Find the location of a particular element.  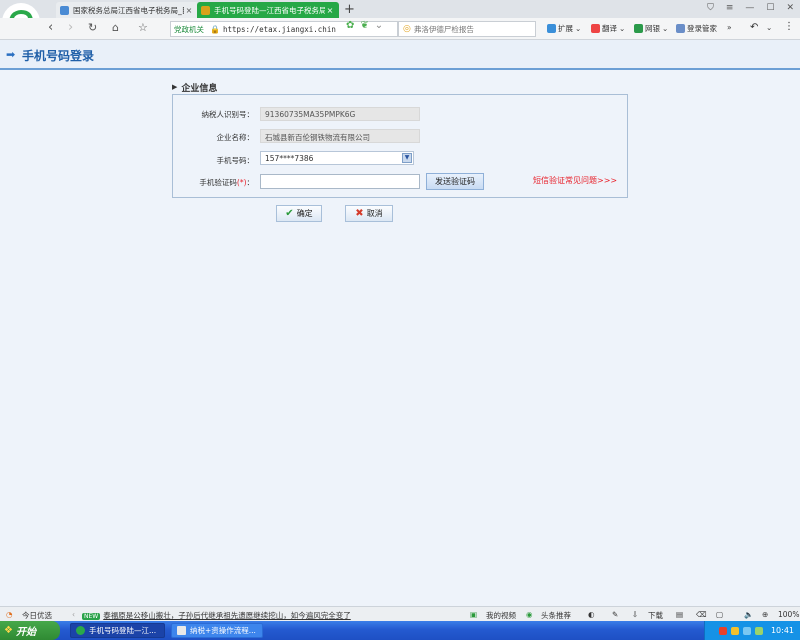

home-icon: ⌂ is located at coordinates (115, 27).